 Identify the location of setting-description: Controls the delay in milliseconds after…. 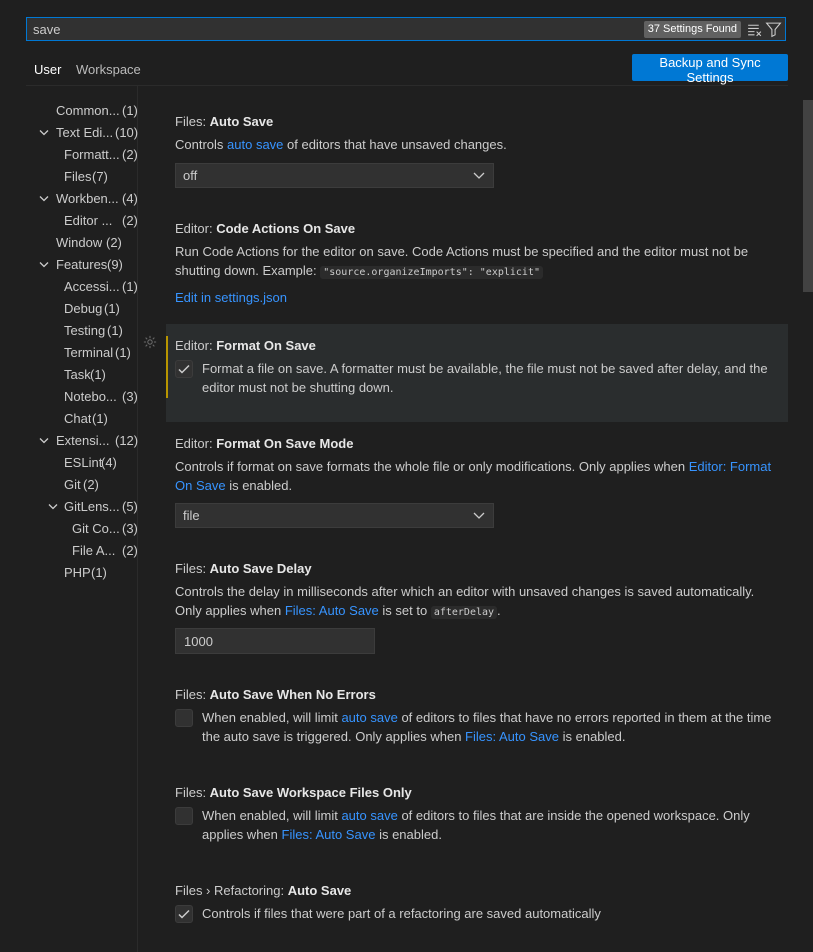
(465, 601).